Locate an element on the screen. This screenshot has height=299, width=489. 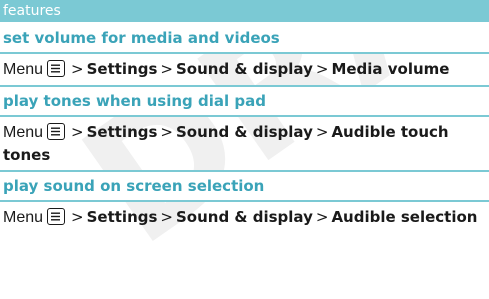
header-label: features is located at coordinates (32, 11).